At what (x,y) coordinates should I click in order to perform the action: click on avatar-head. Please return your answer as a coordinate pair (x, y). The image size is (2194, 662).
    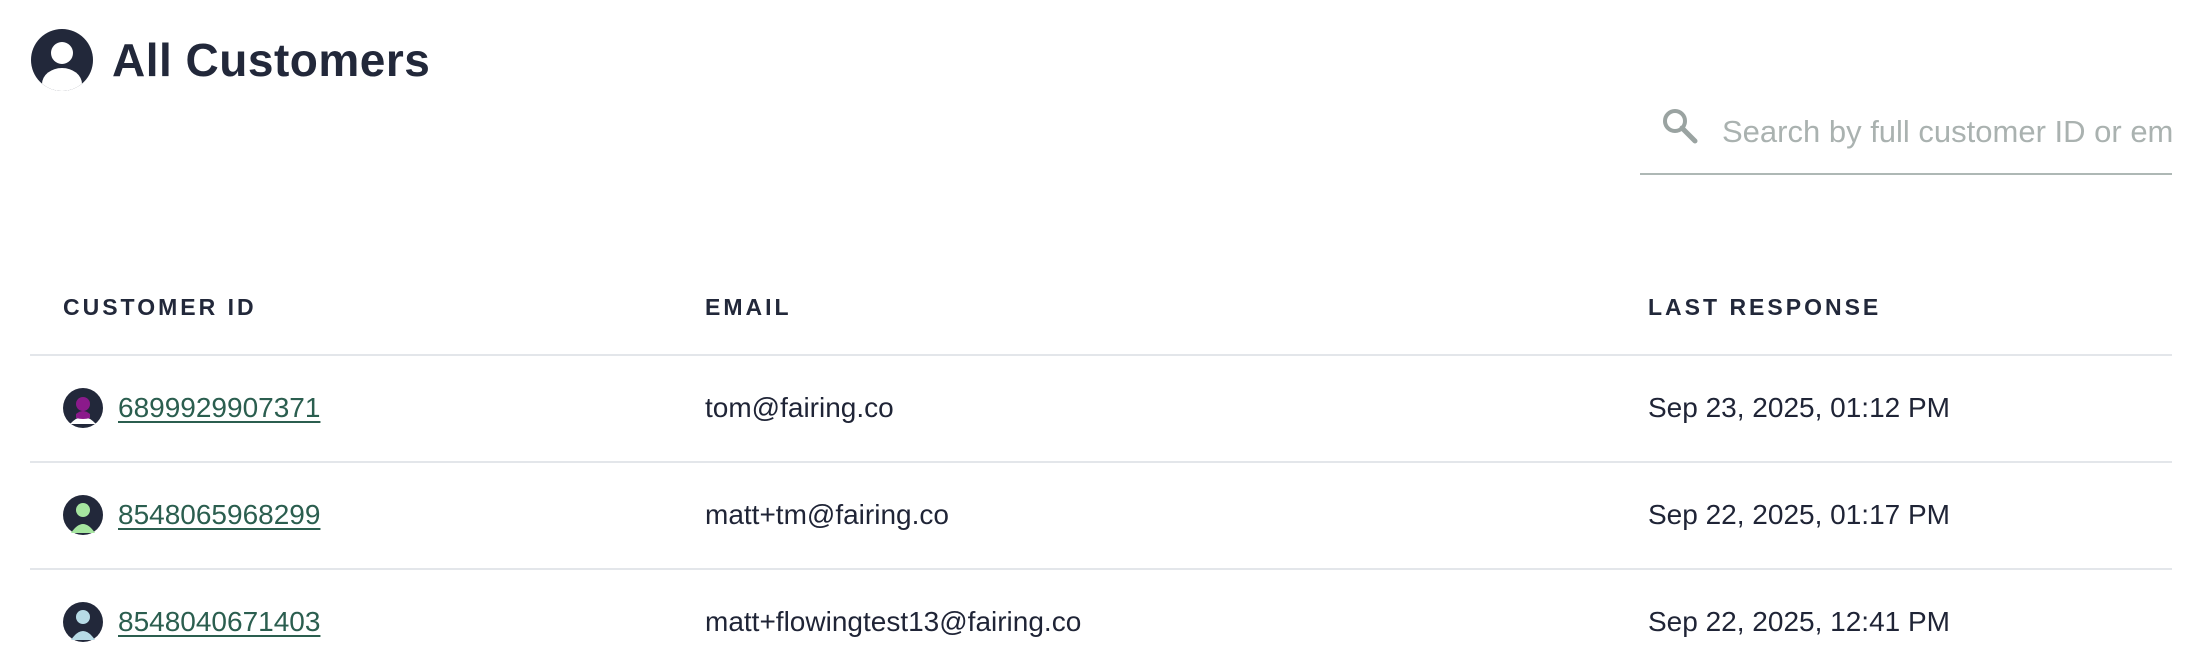
    Looking at the image, I should click on (83, 404).